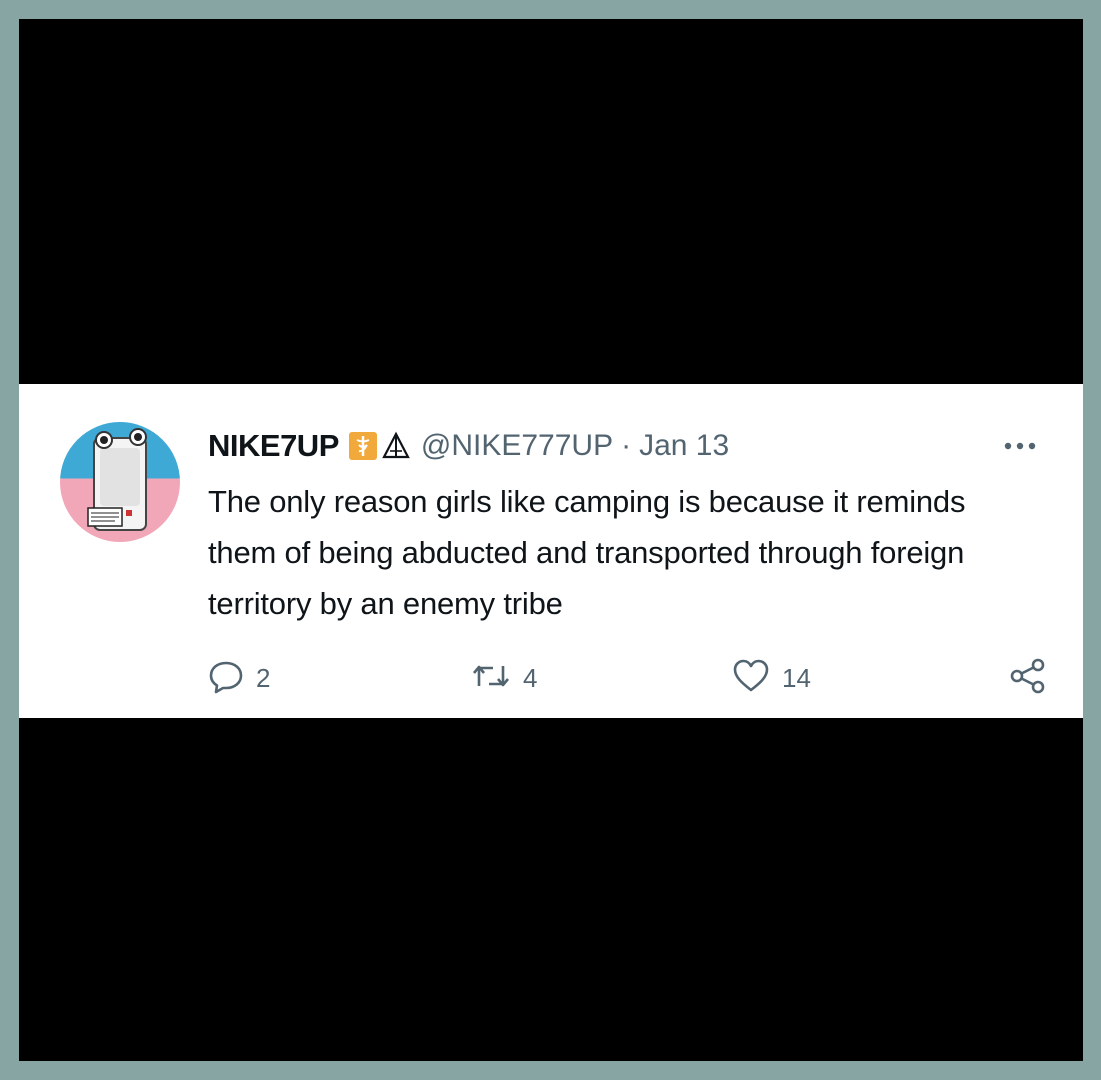  I want to click on reply-button: 2, so click(239, 678).